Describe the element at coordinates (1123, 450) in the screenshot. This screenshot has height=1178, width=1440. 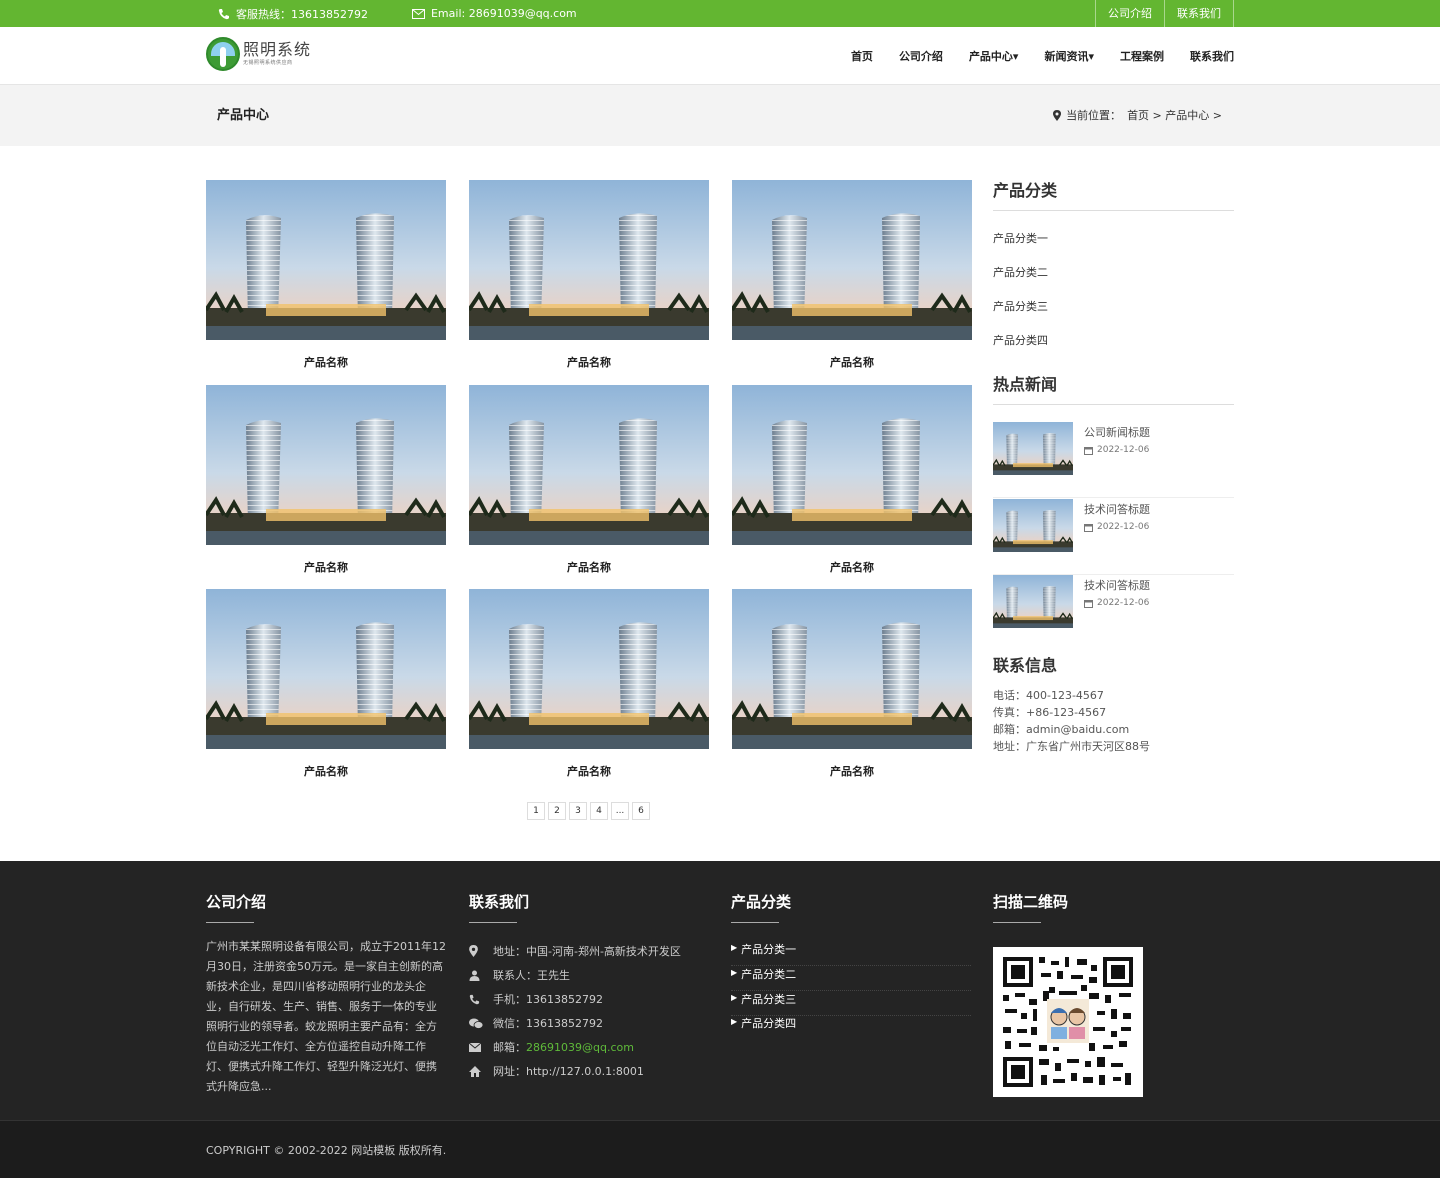
I see `news-date-text: 2022-12-06` at that location.